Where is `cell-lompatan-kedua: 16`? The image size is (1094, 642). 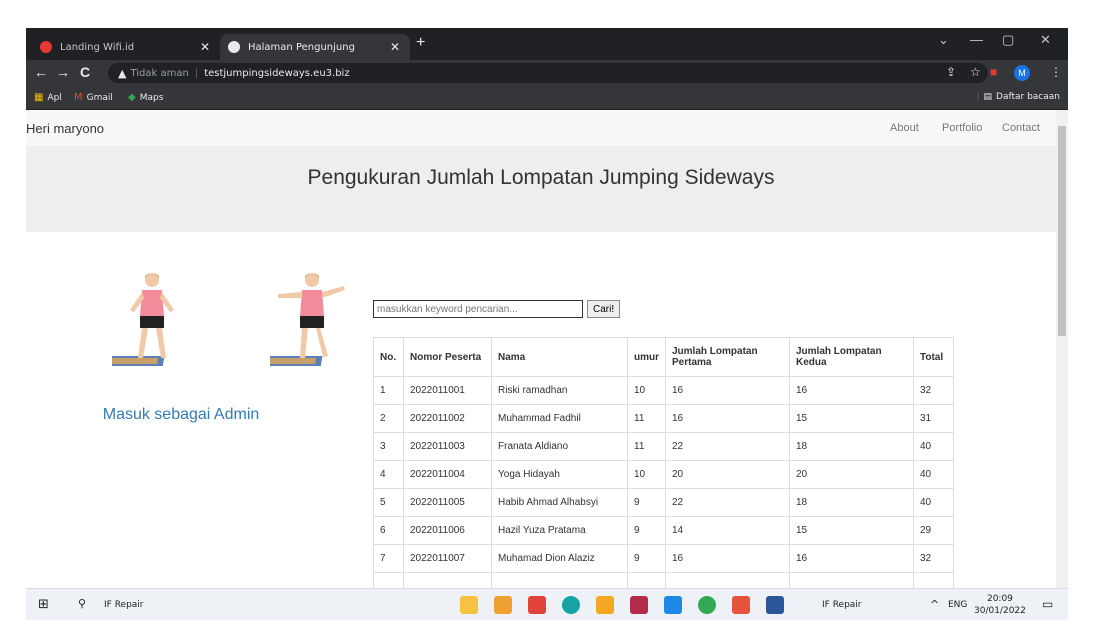
cell-lompatan-kedua: 16 is located at coordinates (851, 390).